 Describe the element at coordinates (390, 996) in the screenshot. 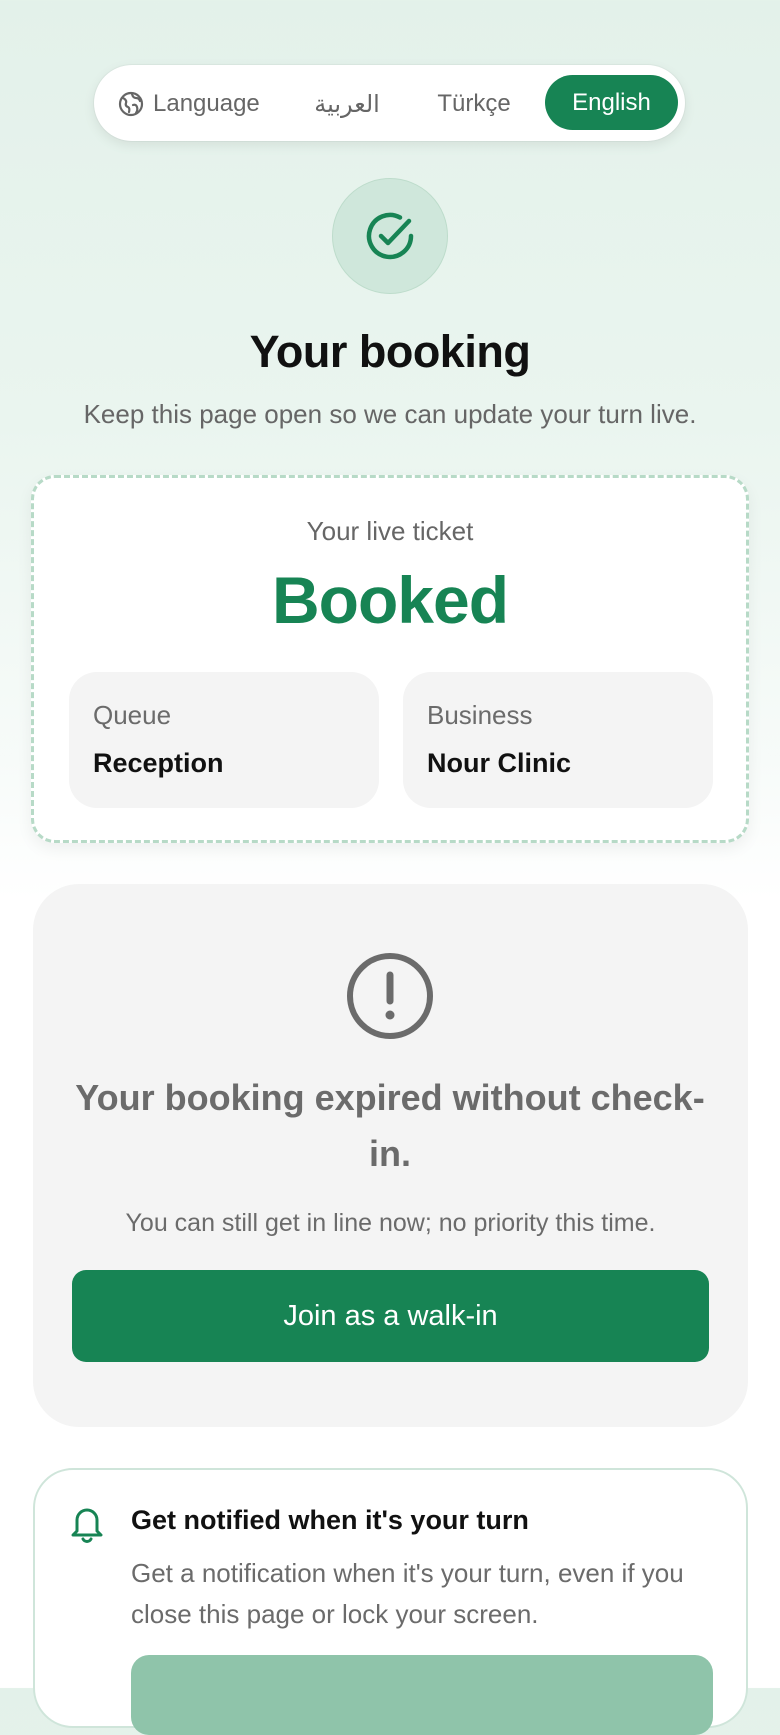

I see `alert-circle-icon` at that location.